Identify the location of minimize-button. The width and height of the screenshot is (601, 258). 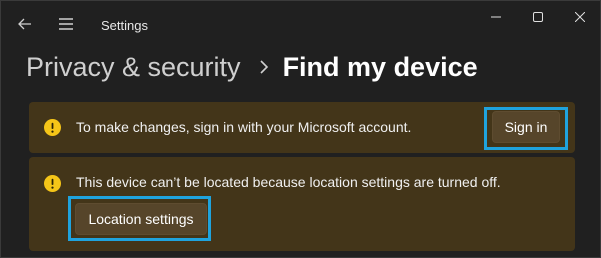
(496, 17).